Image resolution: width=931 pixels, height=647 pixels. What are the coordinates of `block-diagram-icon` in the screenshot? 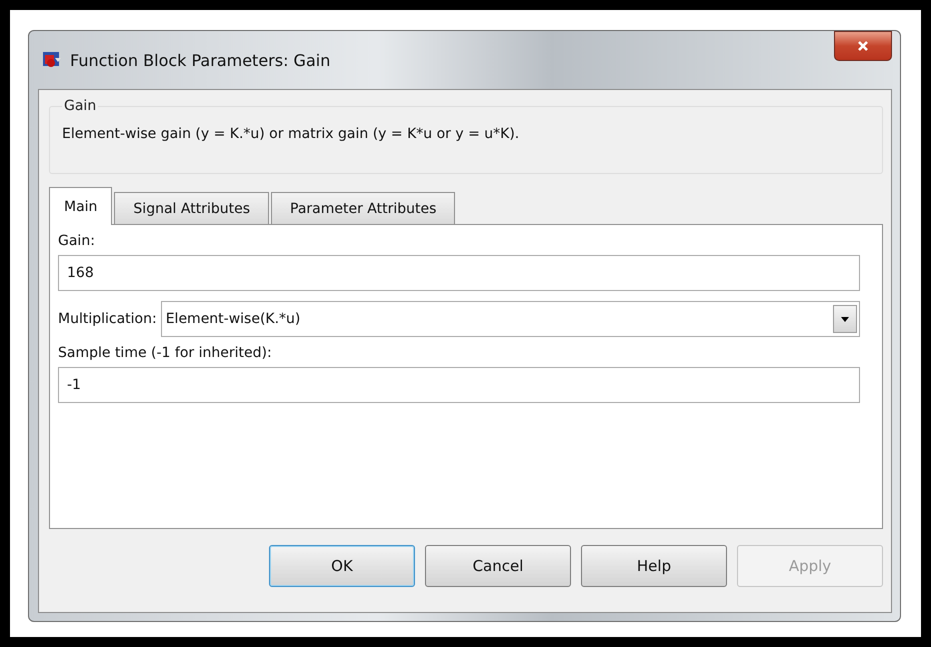 It's located at (52, 60).